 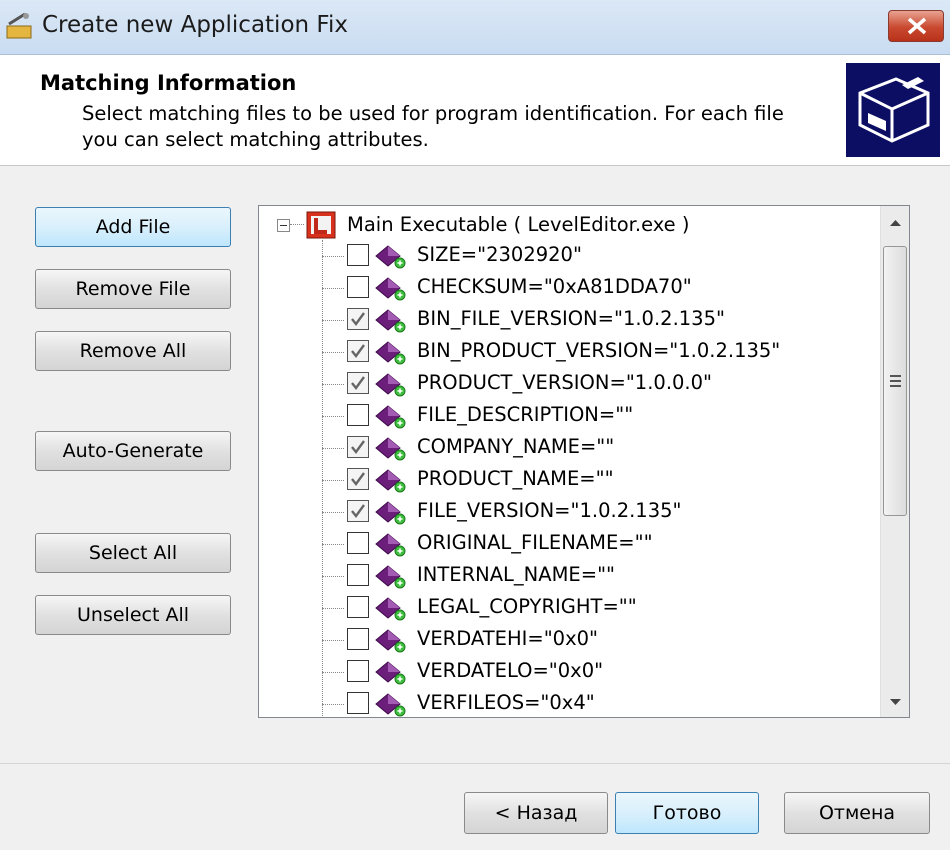 I want to click on auto-generate-button: Auto-Generate, so click(x=133, y=451).